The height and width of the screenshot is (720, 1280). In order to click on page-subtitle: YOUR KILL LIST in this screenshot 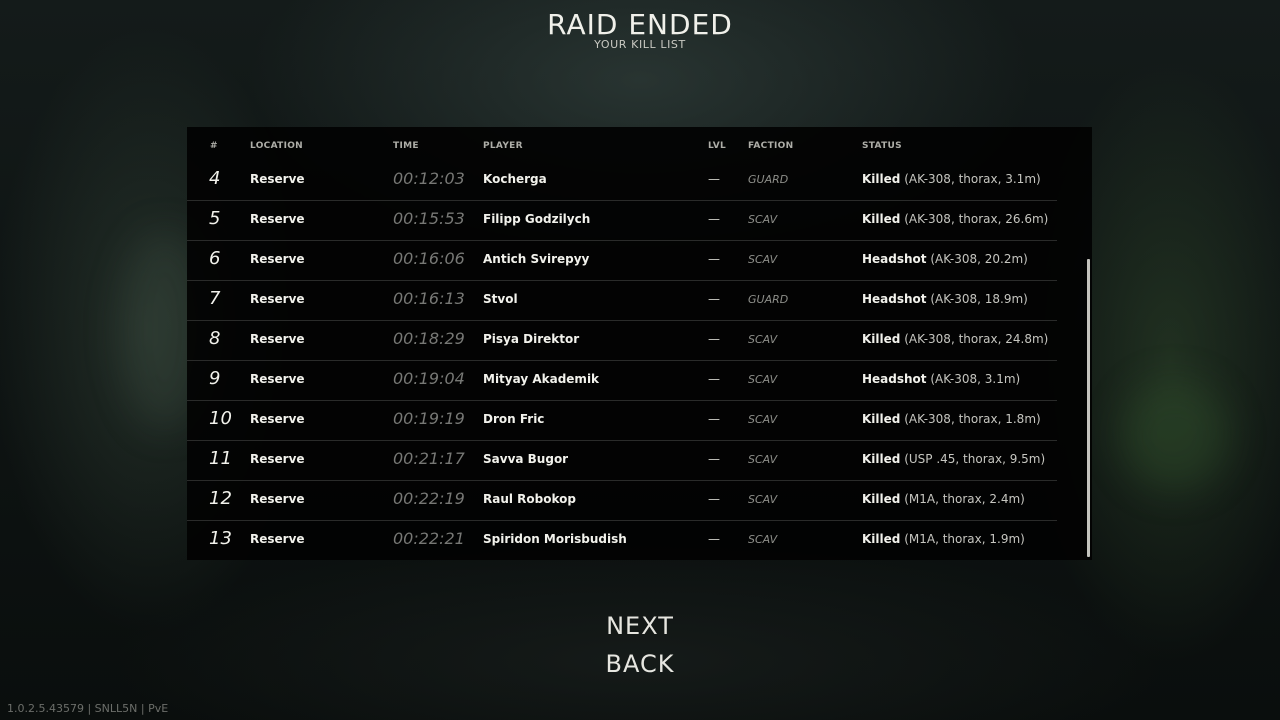, I will do `click(640, 44)`.